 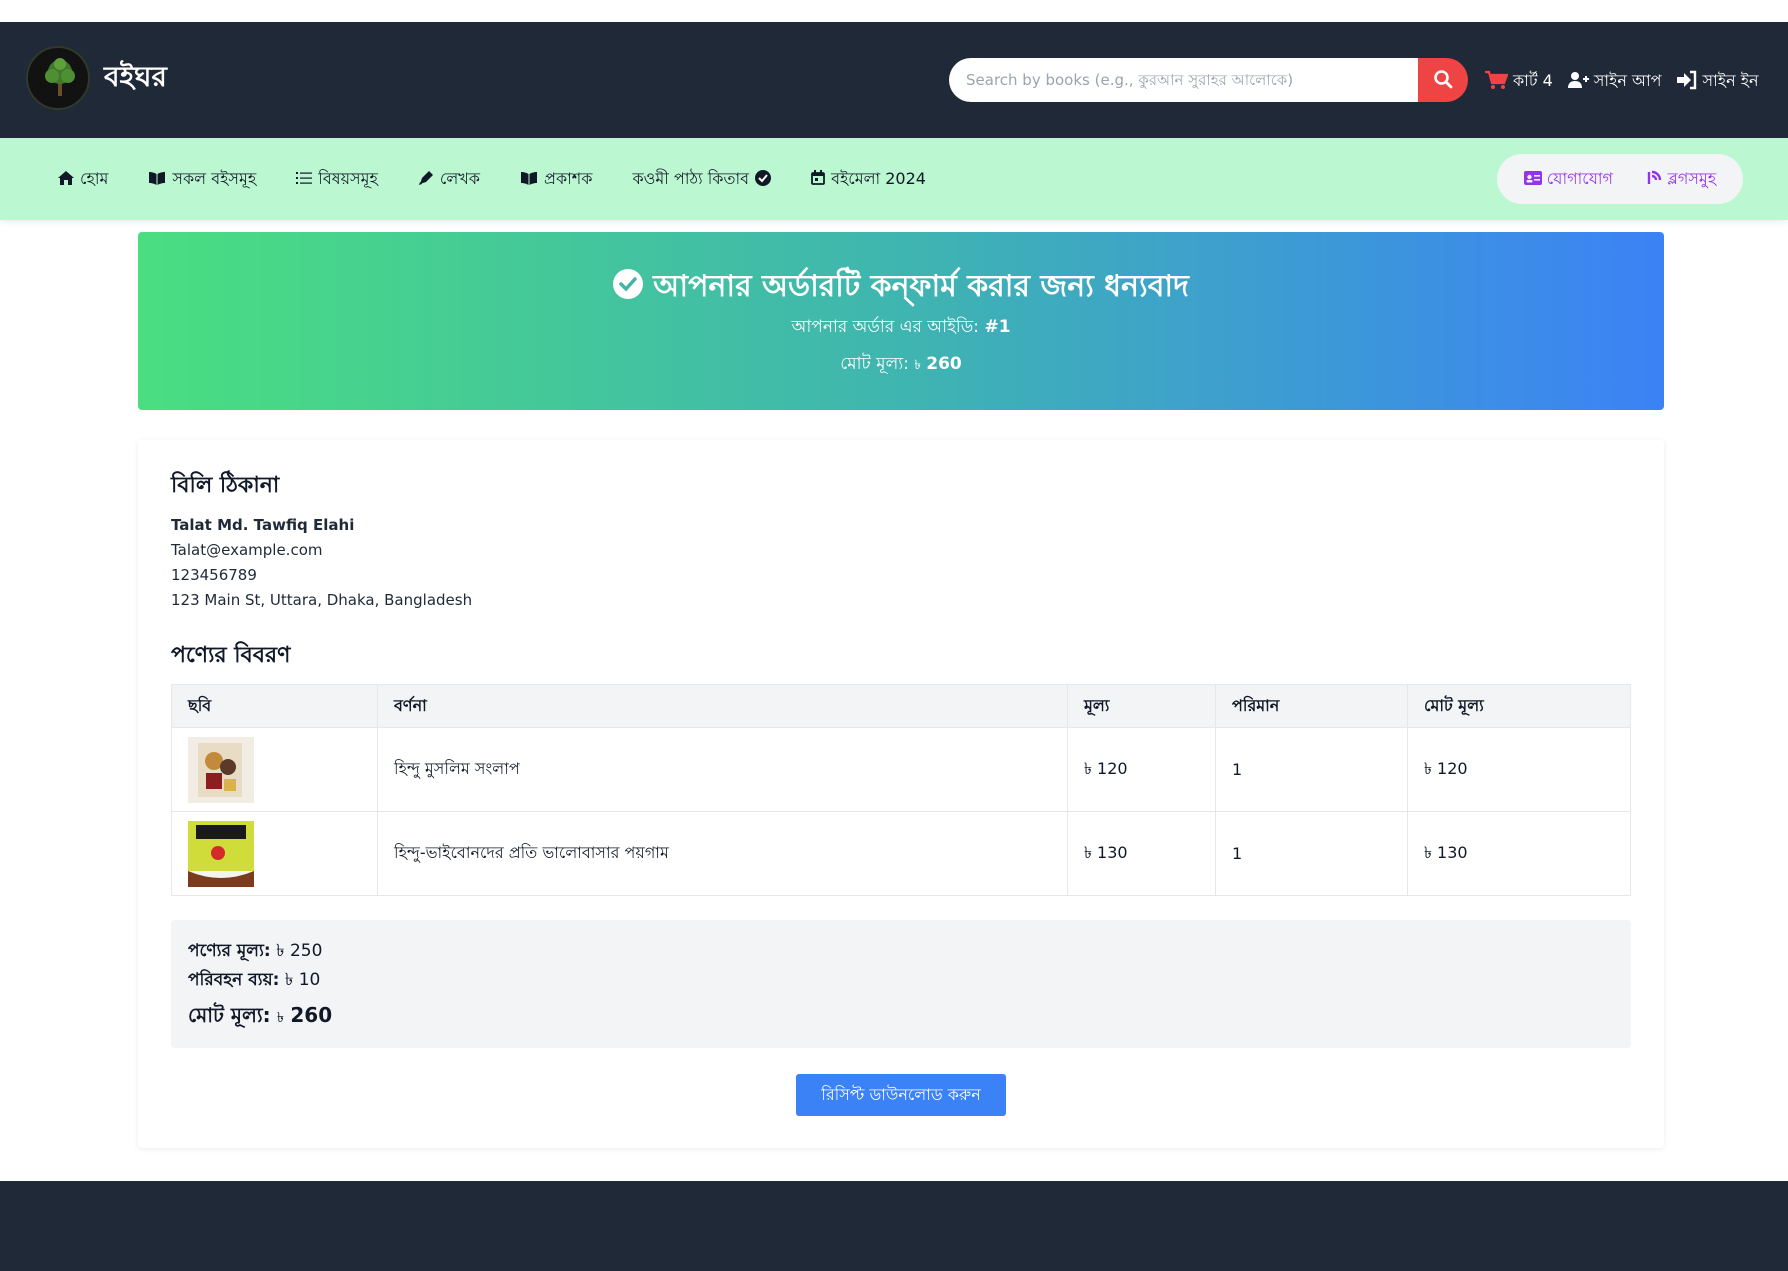 I want to click on grand-total-value: 260, so click(x=311, y=1015).